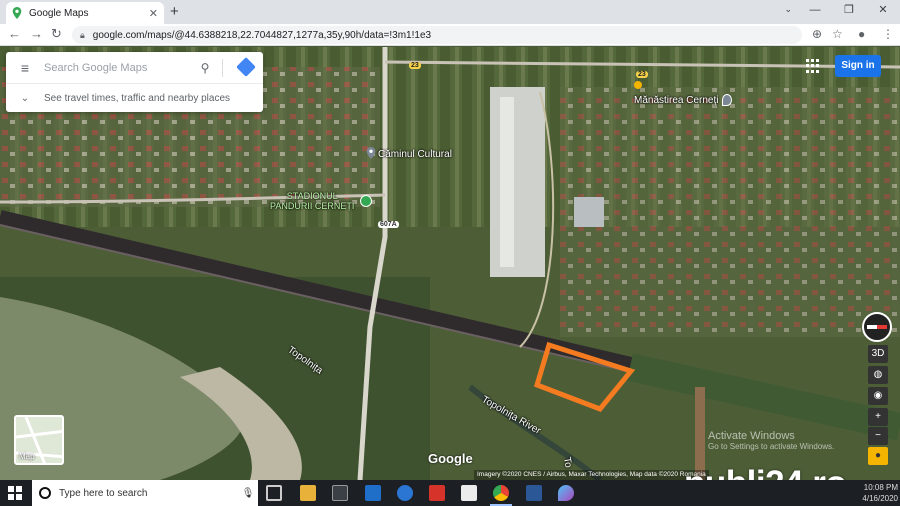  What do you see at coordinates (788, 9) in the screenshot?
I see `tab-search-icon: ⌄` at bounding box center [788, 9].